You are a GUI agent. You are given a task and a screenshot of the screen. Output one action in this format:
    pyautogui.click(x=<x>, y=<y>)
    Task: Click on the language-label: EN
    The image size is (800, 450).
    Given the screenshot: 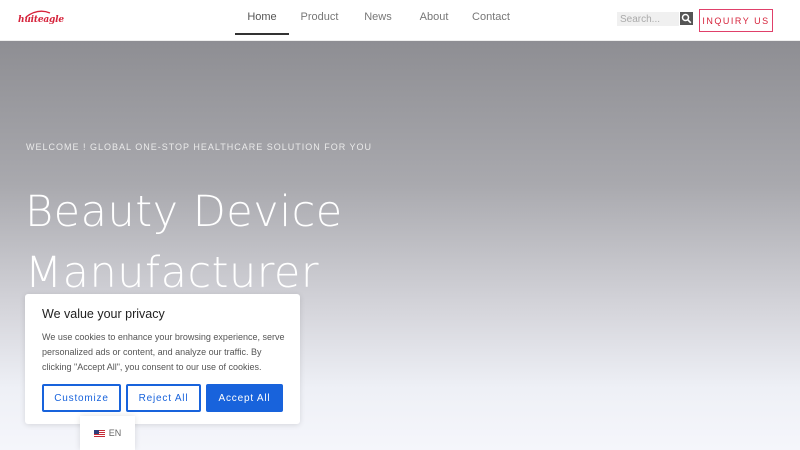 What is the action you would take?
    pyautogui.click(x=115, y=433)
    